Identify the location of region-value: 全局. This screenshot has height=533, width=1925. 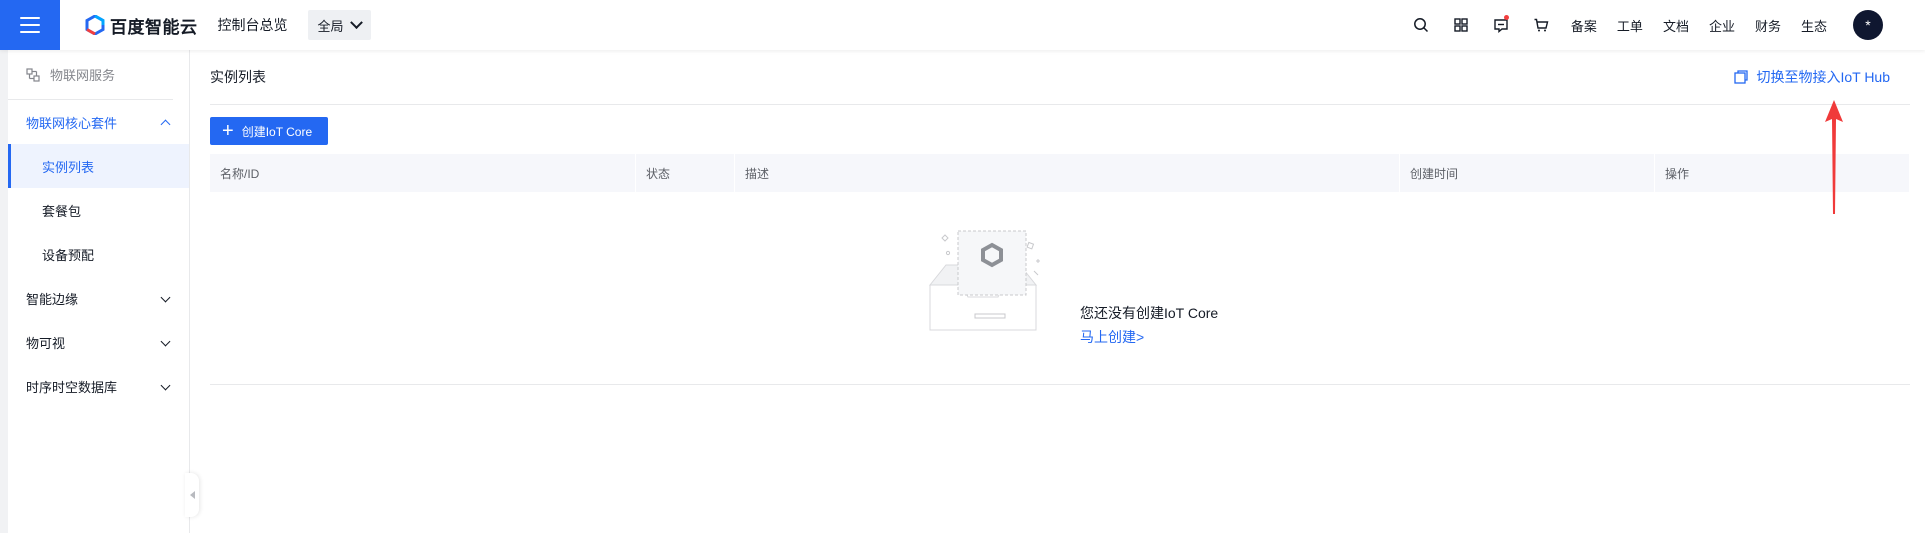
(330, 26).